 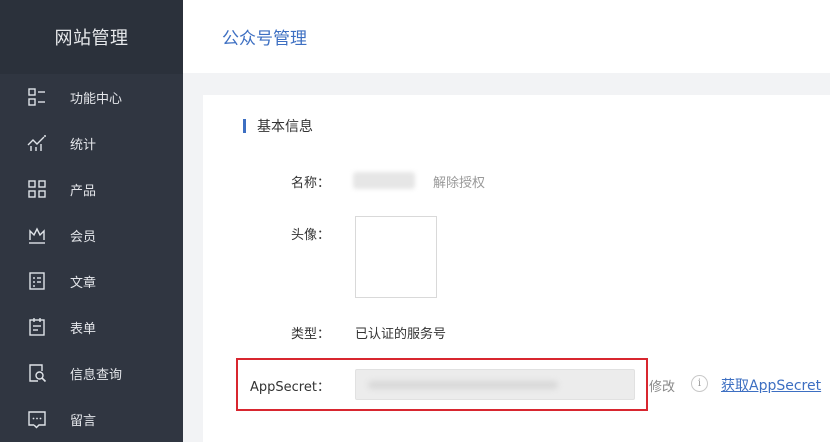 I want to click on sidebar-item-label: 文章, so click(x=83, y=283).